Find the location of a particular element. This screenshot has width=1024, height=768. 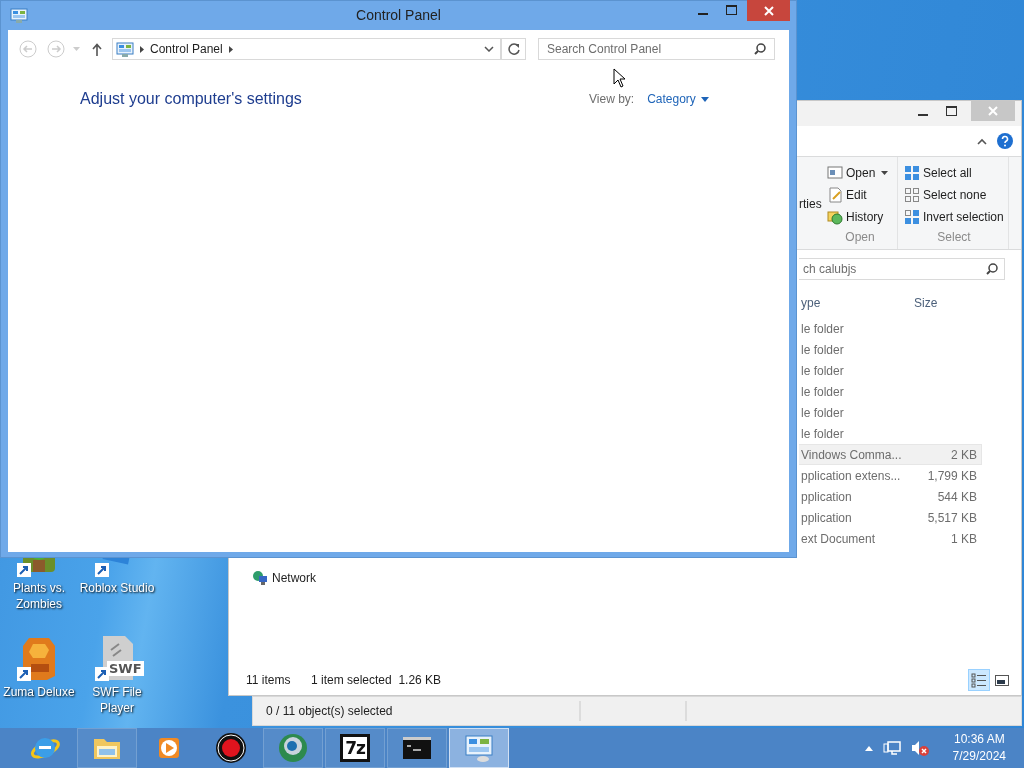

clock-date: 7/29/2024 is located at coordinates (979, 756).